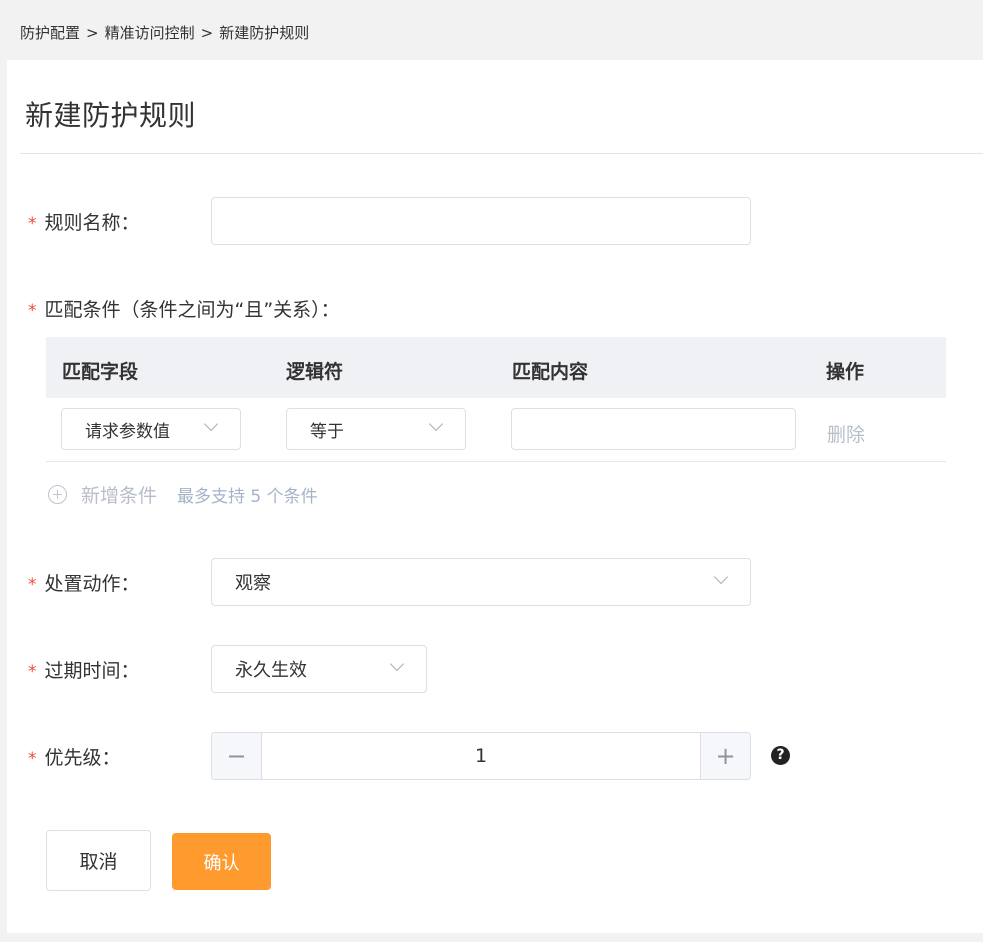 The width and height of the screenshot is (983, 942). I want to click on priority-input: 1, so click(481, 756).